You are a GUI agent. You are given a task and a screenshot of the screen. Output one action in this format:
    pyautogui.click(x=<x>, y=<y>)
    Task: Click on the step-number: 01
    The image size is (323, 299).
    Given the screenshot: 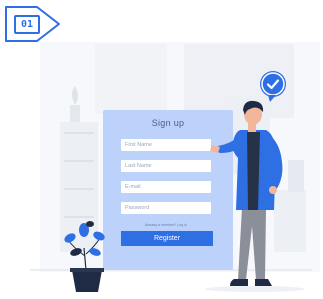 What is the action you would take?
    pyautogui.click(x=27, y=24)
    